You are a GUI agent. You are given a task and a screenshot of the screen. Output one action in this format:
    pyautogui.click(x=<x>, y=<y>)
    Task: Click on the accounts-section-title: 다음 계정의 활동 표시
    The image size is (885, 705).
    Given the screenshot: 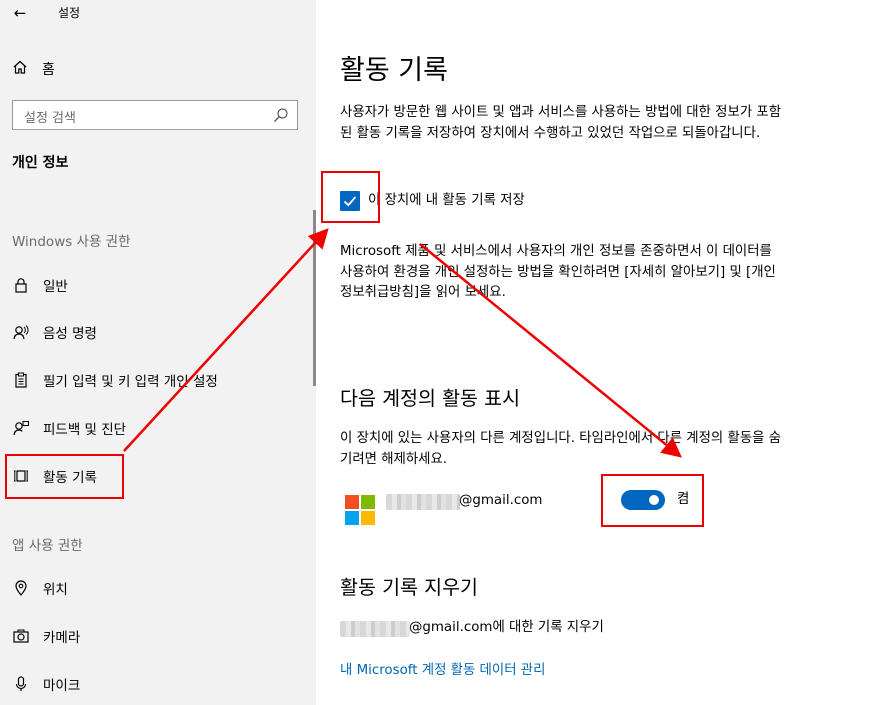 What is the action you would take?
    pyautogui.click(x=430, y=398)
    